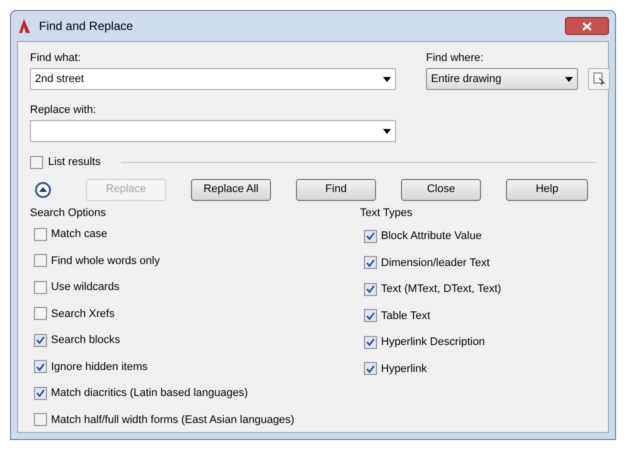 The width and height of the screenshot is (624, 453). Describe the element at coordinates (441, 289) in the screenshot. I see `checkbox-label: Text (MText, DText, Text)` at that location.